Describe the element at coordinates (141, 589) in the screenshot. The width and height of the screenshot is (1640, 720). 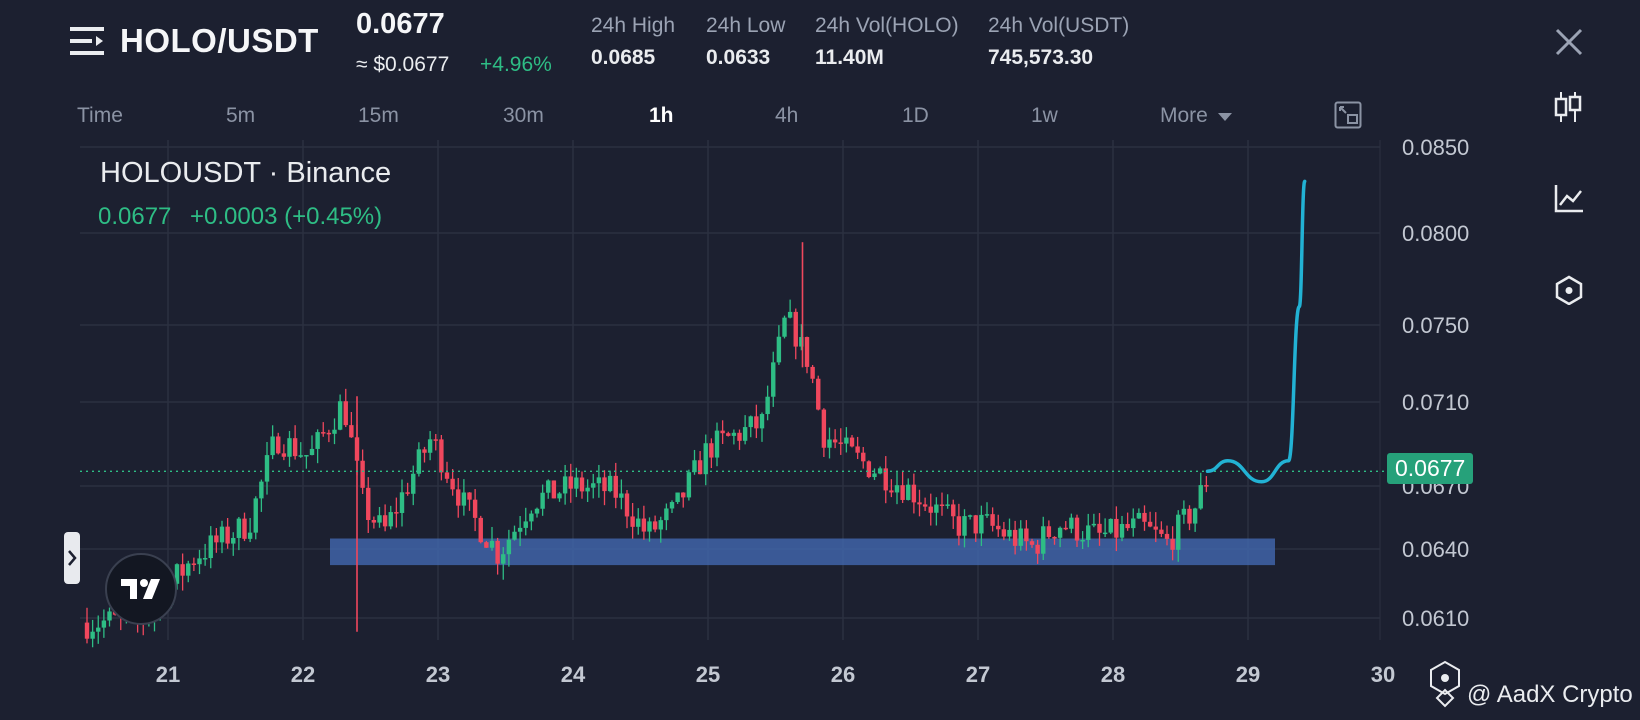
I see `tradingview-logo-icon` at that location.